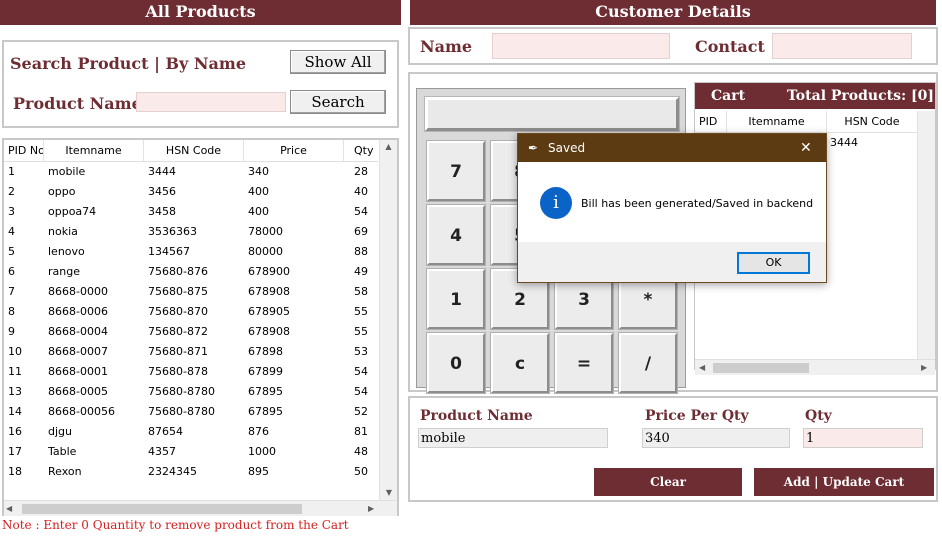 This screenshot has width=942, height=542. Describe the element at coordinates (269, 271) in the screenshot. I see `table-cell: 678900` at that location.